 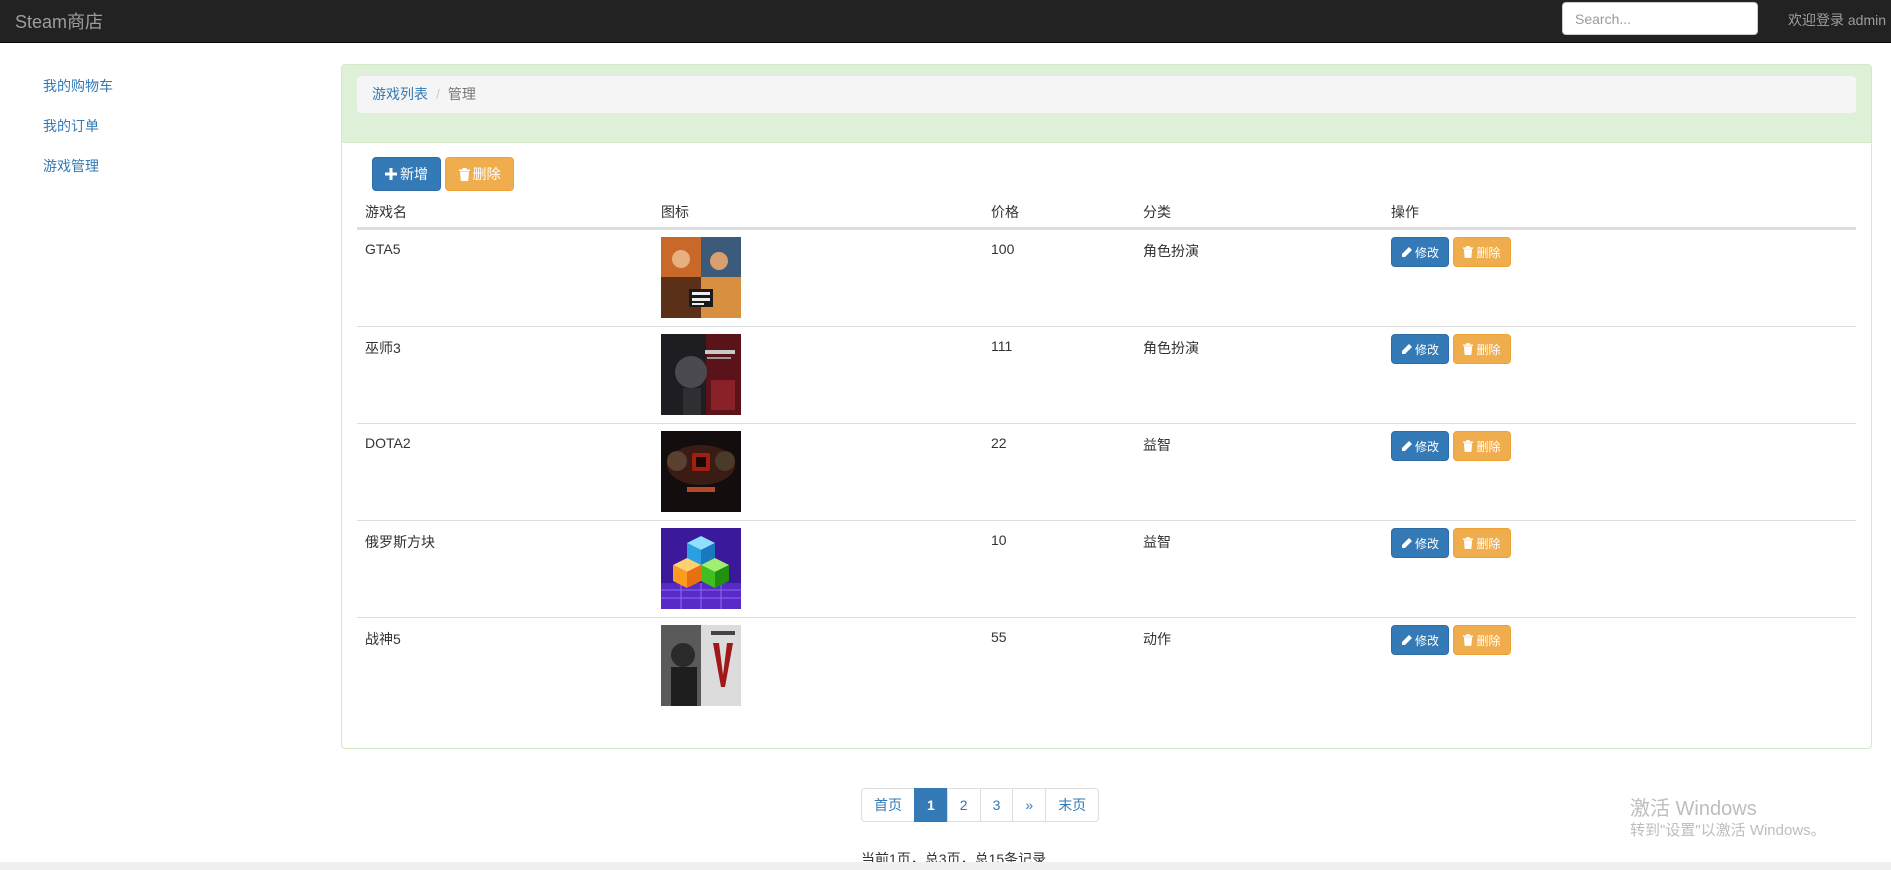 What do you see at coordinates (1157, 212) in the screenshot?
I see `header-category: 分类` at bounding box center [1157, 212].